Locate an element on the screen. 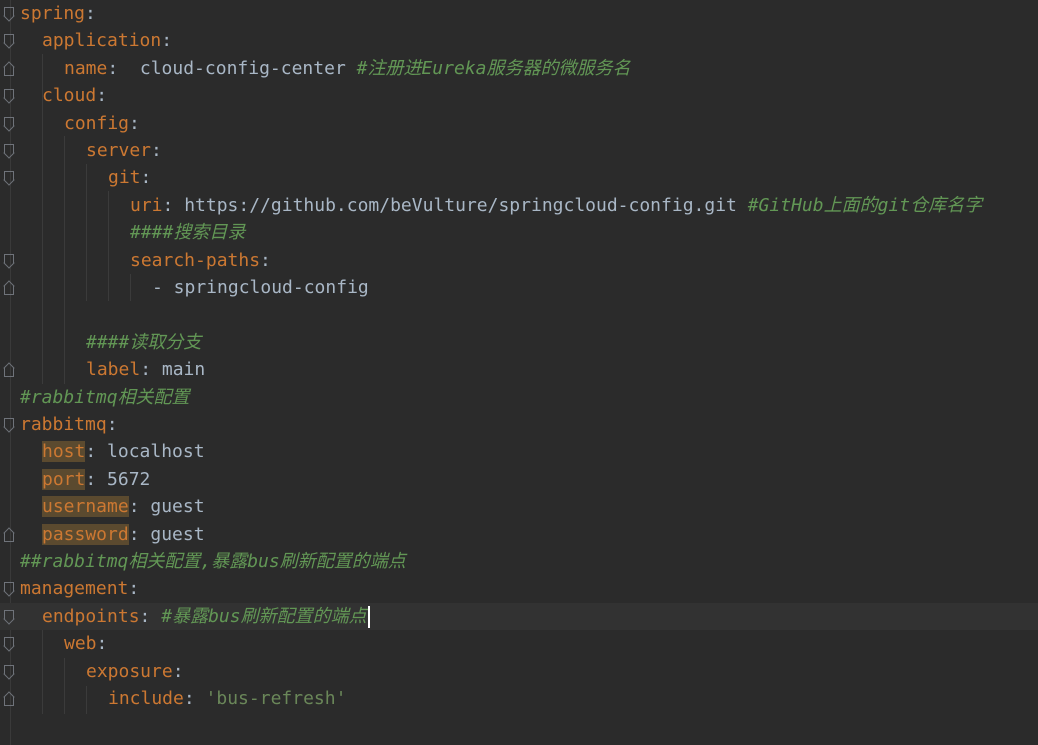  code-line is located at coordinates (519, 314).